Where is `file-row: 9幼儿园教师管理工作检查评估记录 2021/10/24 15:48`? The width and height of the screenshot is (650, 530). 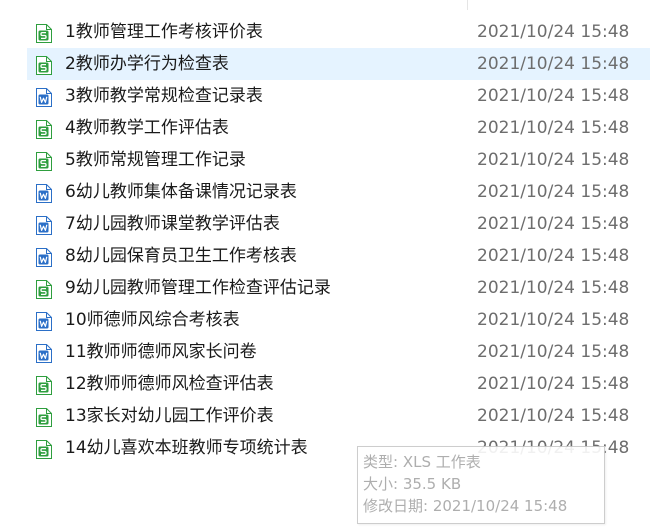
file-row: 9幼儿园教师管理工作检查评估记录 2021/10/24 15:48 is located at coordinates (338, 288).